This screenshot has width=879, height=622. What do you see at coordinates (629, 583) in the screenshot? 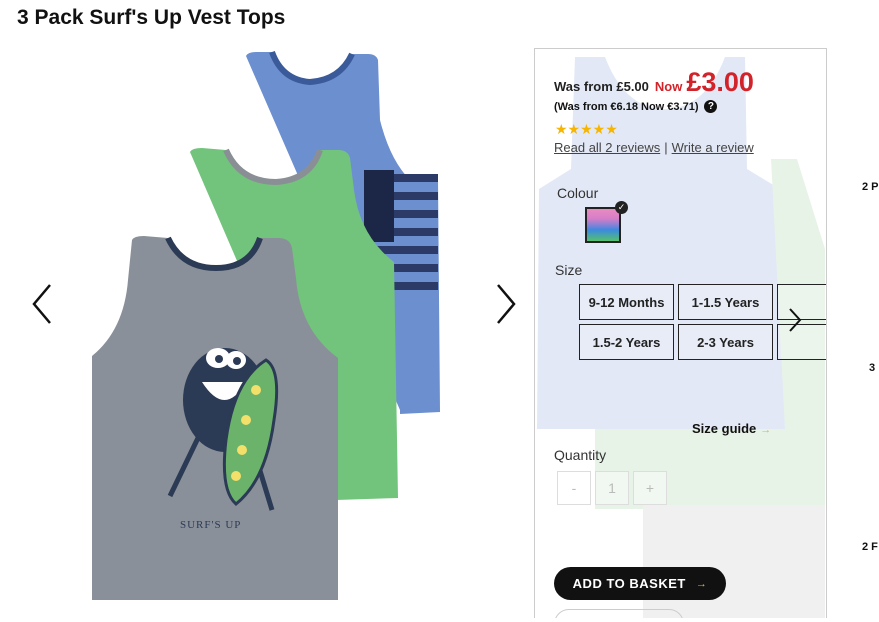
I see `add-to-basket-label: ADD TO BASKET` at bounding box center [629, 583].